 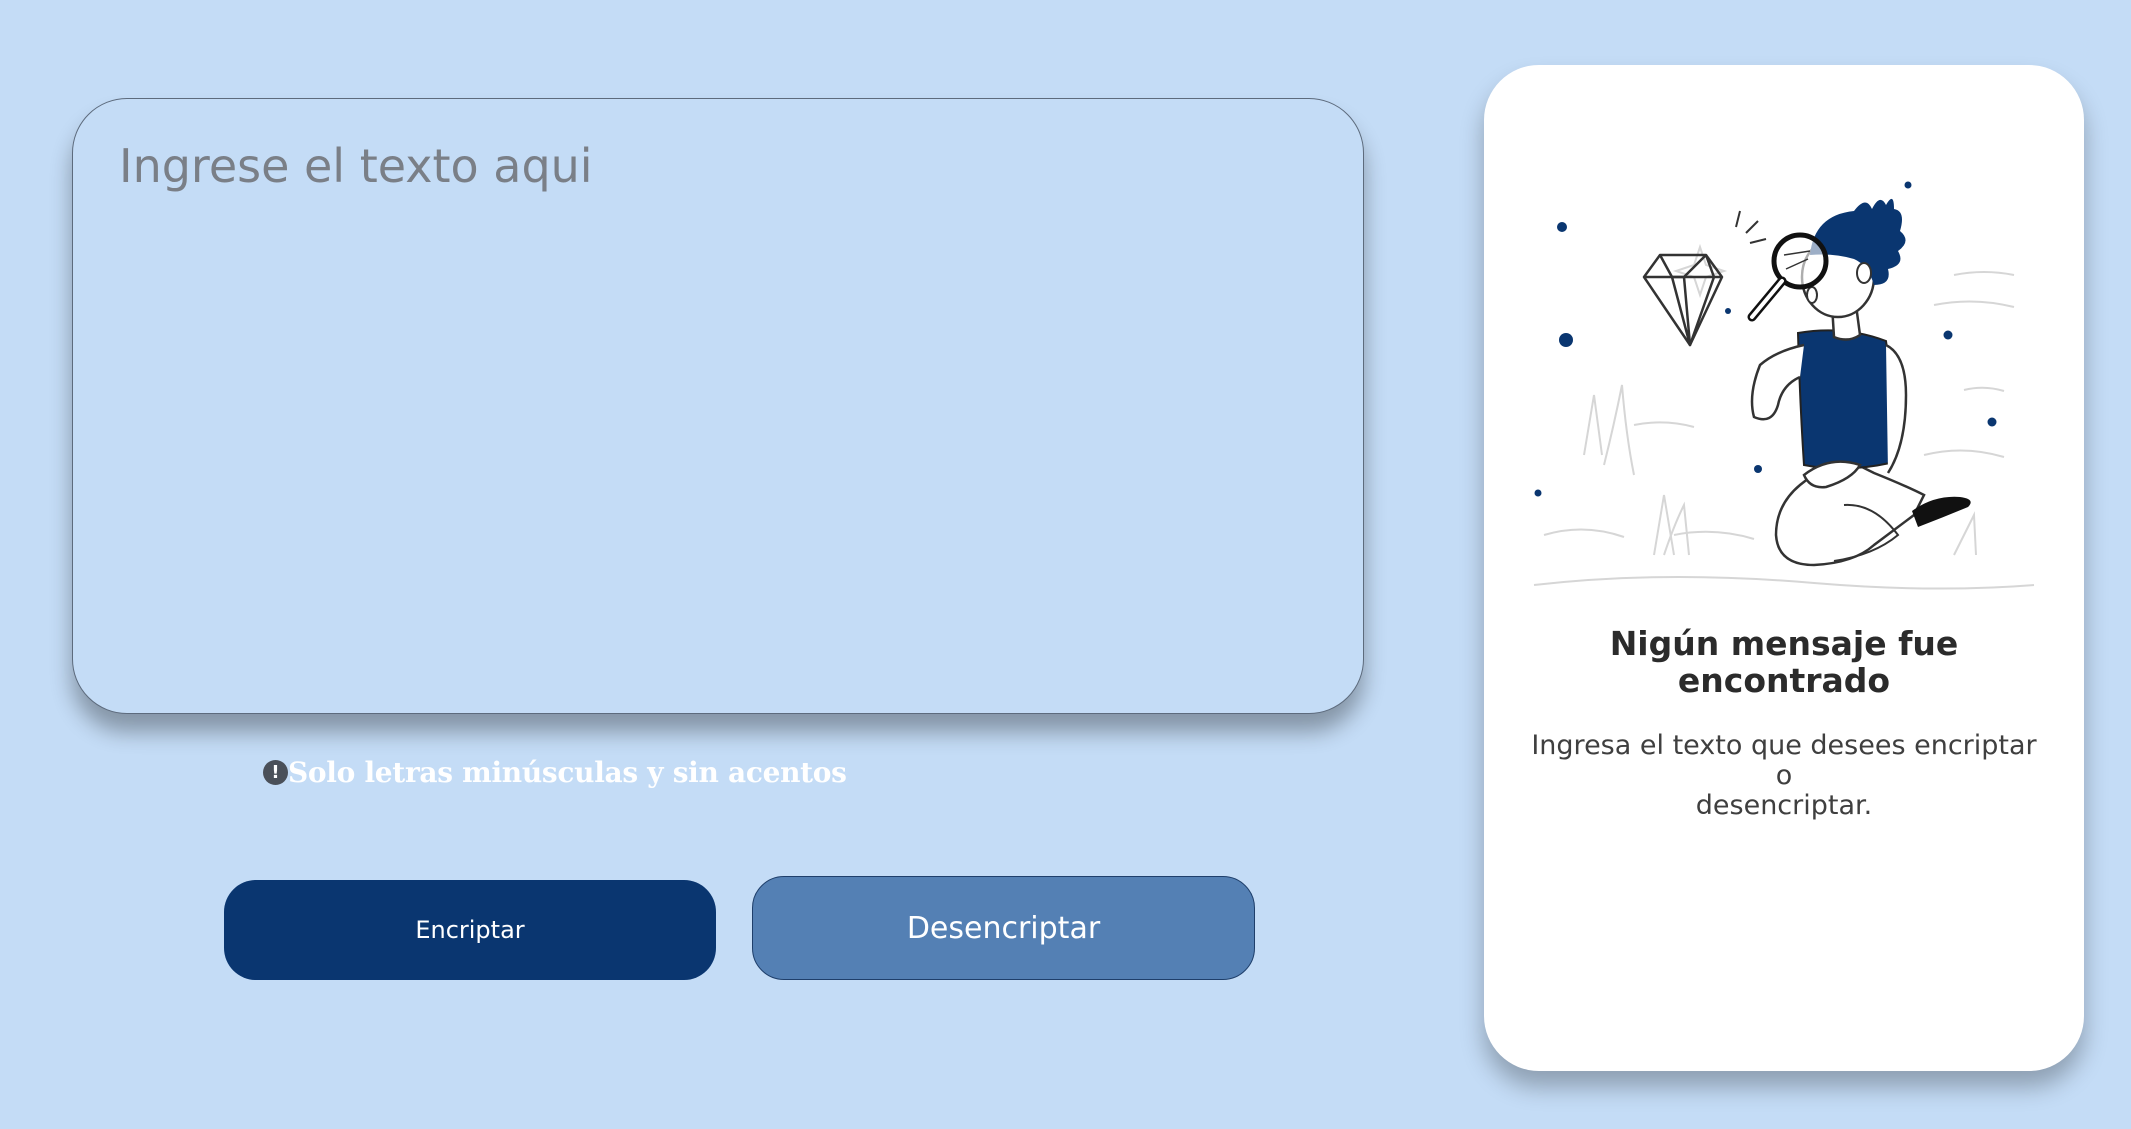 I want to click on decrypt-button: Desencriptar, so click(x=1003, y=928).